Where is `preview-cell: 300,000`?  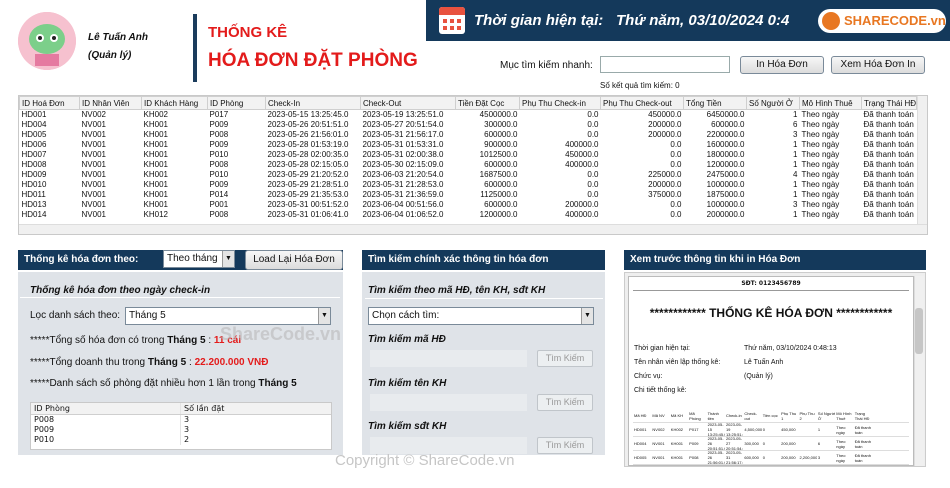 preview-cell: 300,000 is located at coordinates (751, 443).